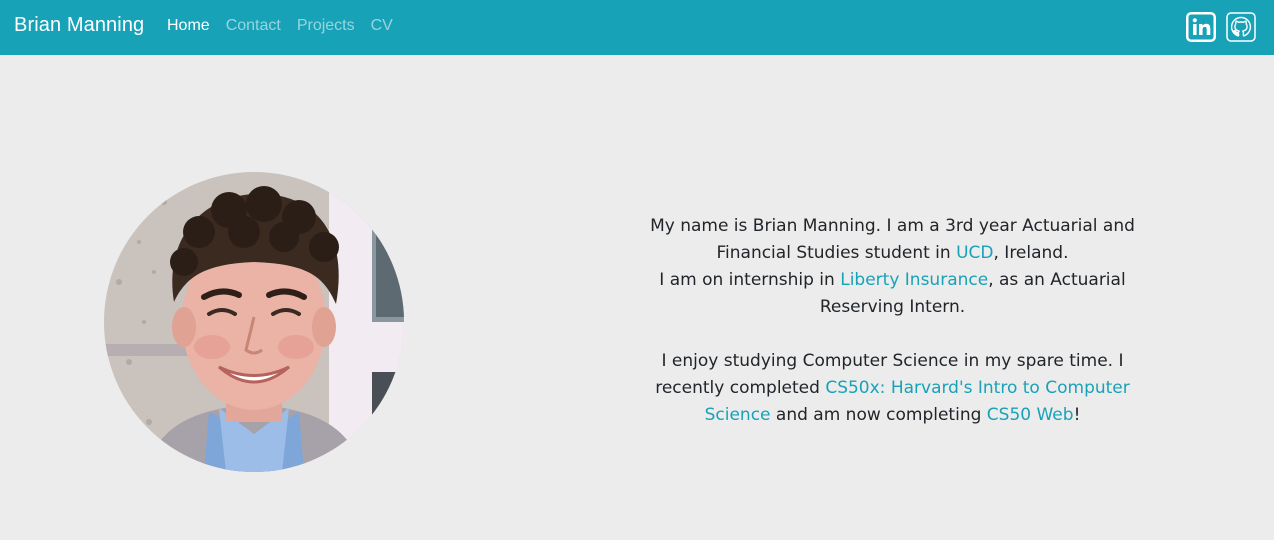  I want to click on bio-text: !, so click(1077, 415).